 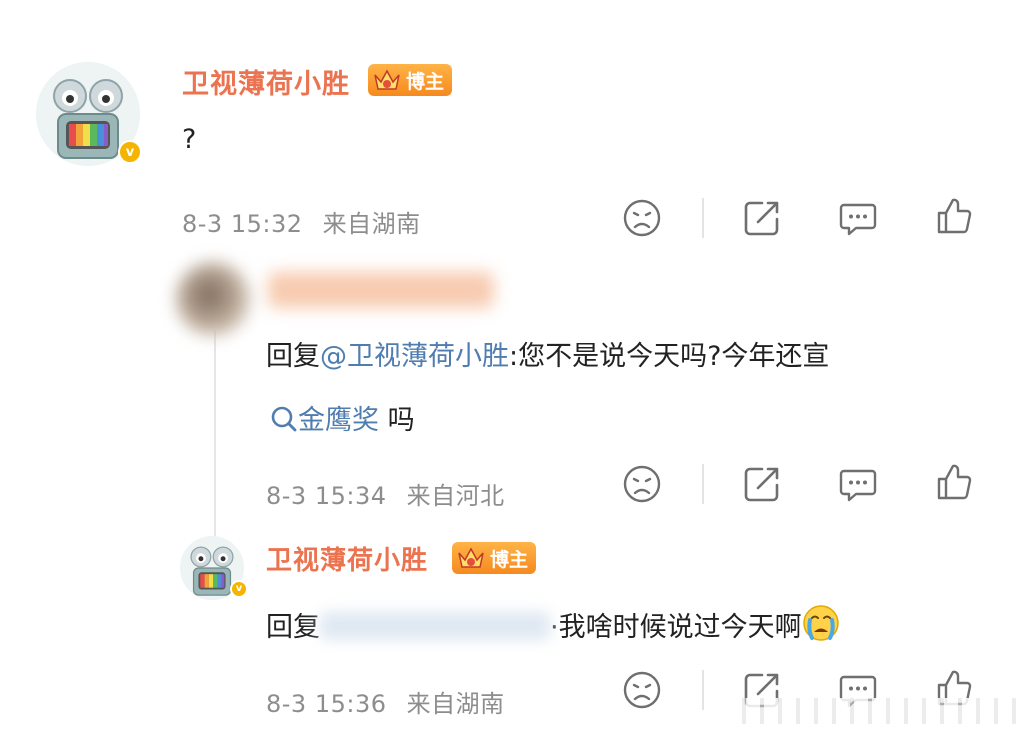 I want to click on reply1-time: 8-3 15:34, so click(x=326, y=496).